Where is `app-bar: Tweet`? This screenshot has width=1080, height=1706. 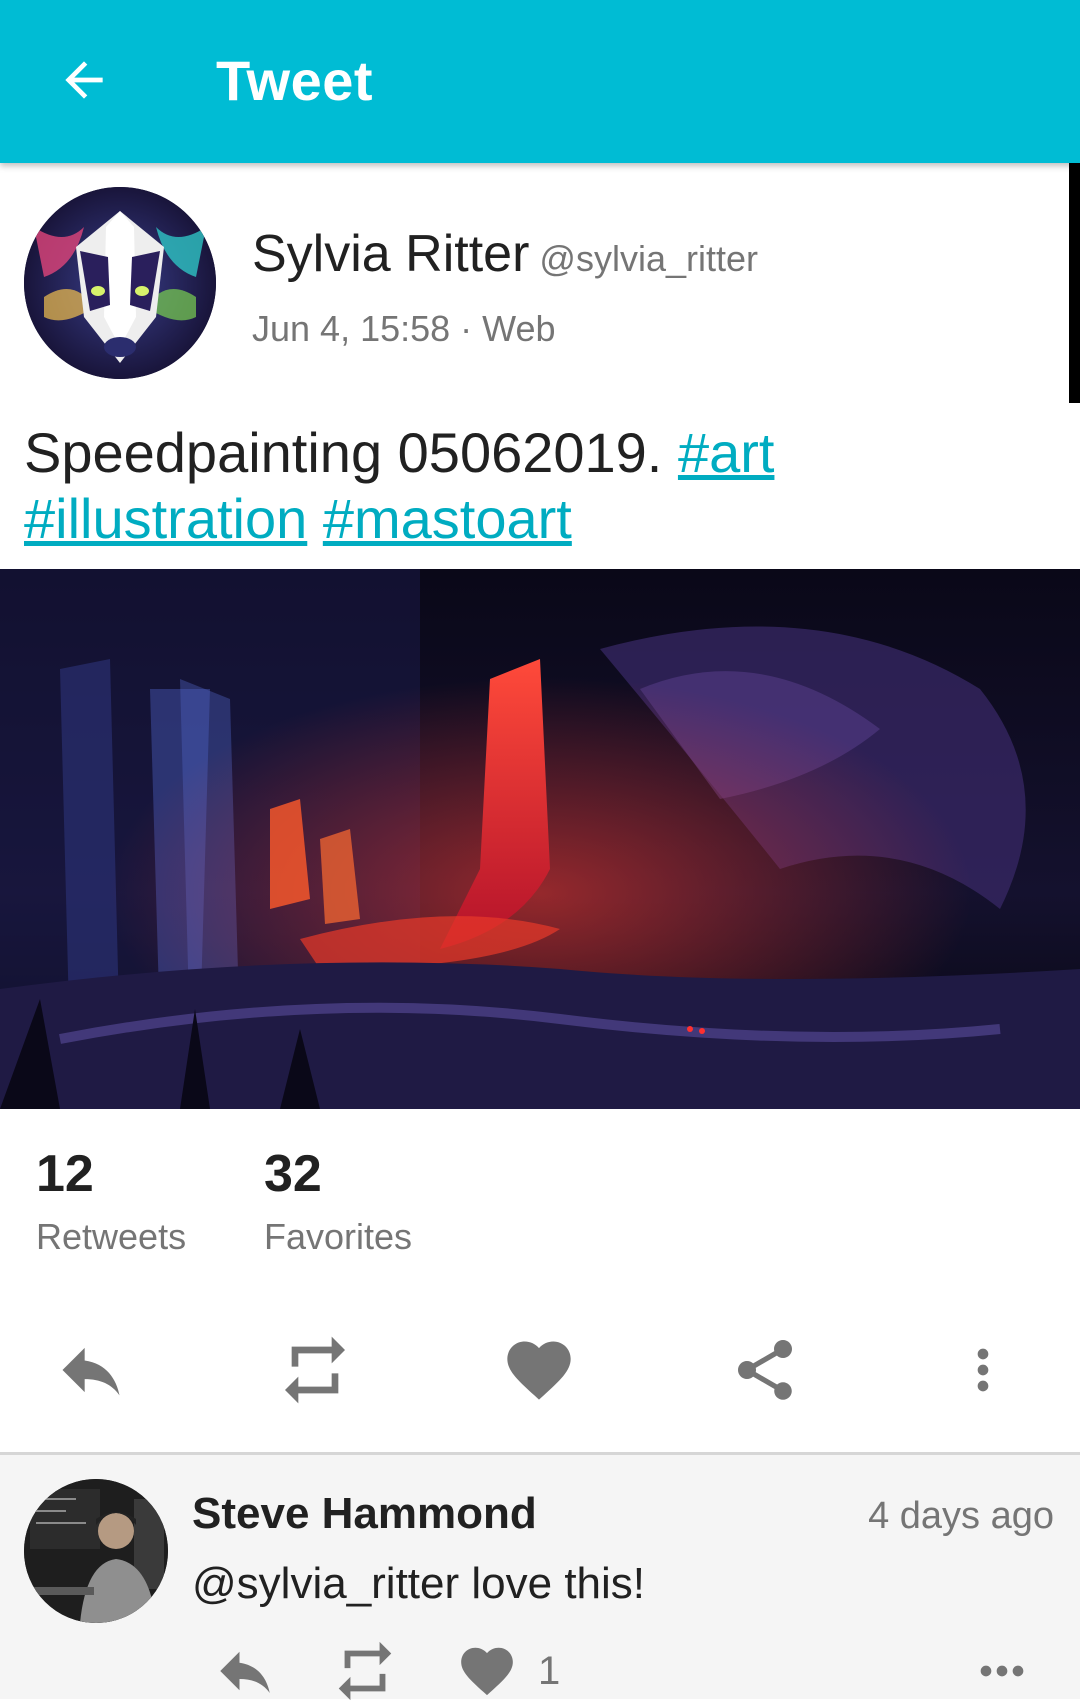 app-bar: Tweet is located at coordinates (540, 81).